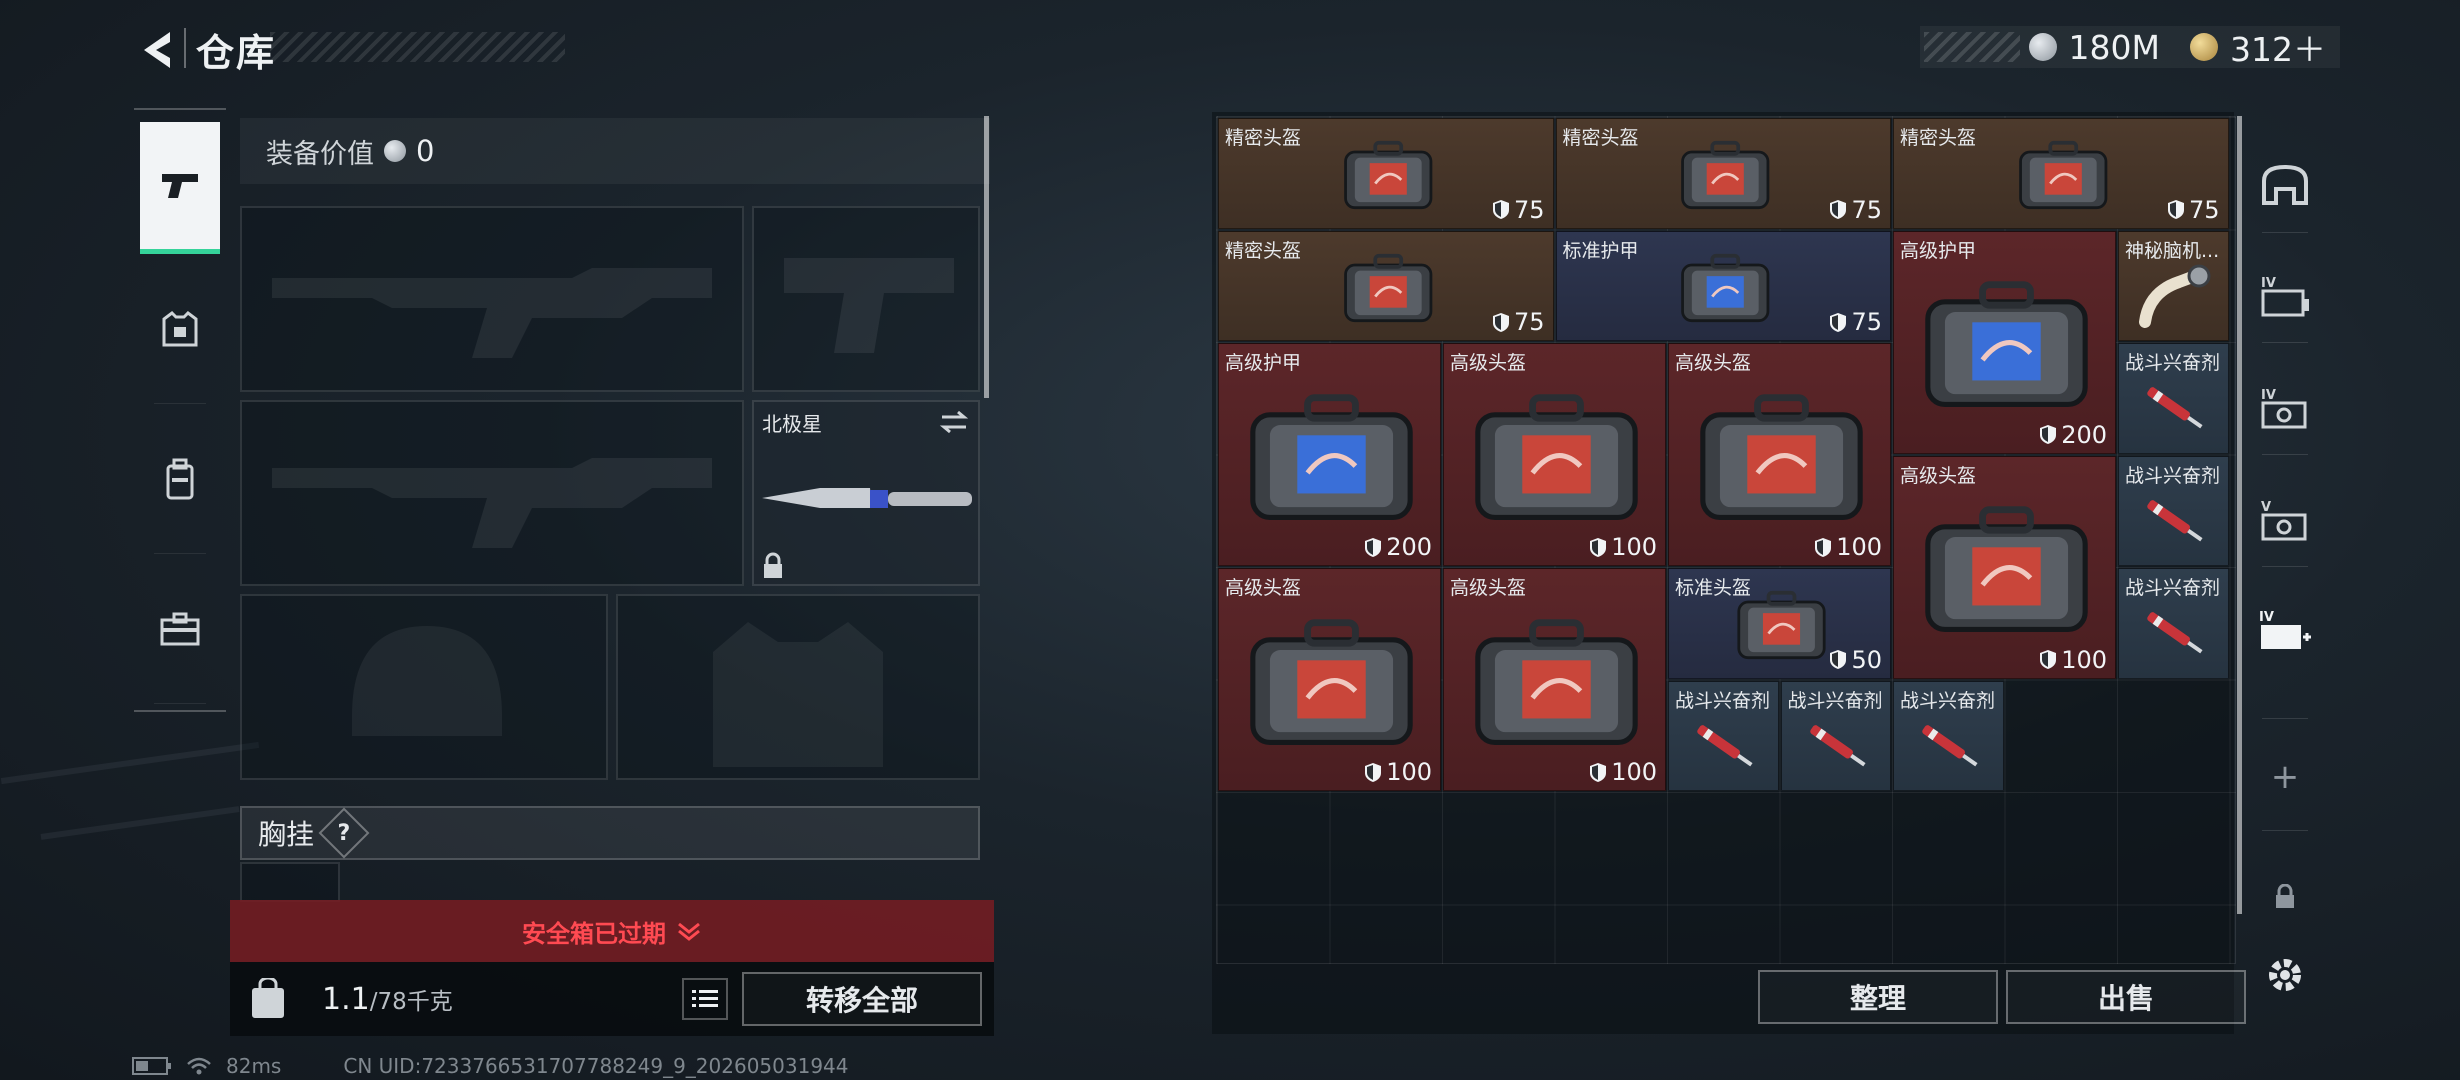 The height and width of the screenshot is (1080, 2460). What do you see at coordinates (290, 882) in the screenshot?
I see `chest-rig-slot` at bounding box center [290, 882].